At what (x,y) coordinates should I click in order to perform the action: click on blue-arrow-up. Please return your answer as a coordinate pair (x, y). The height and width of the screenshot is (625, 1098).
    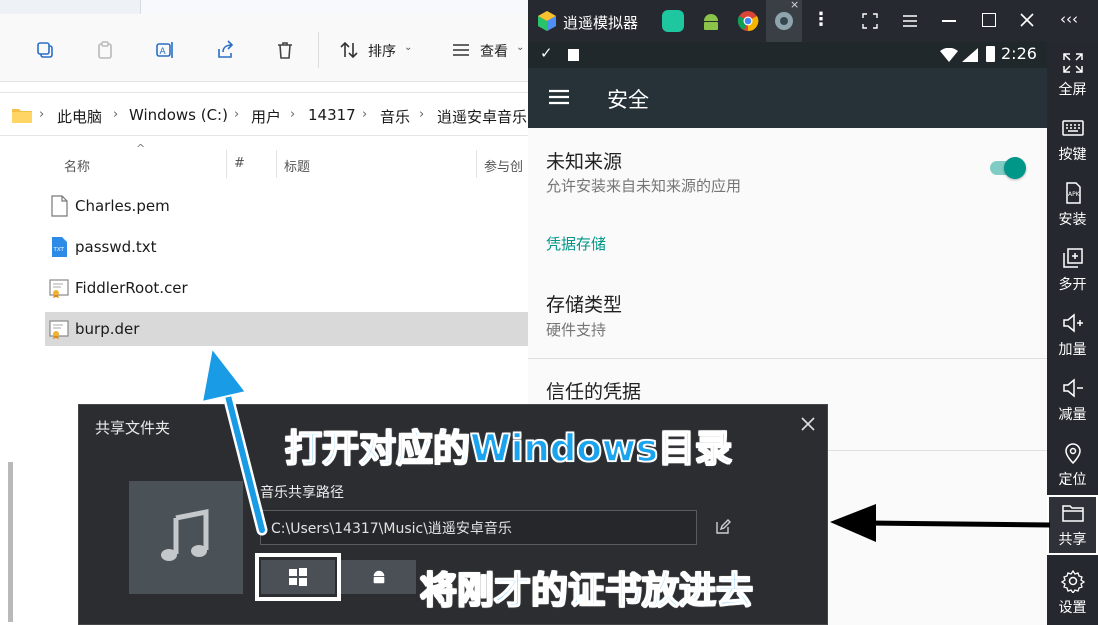
    Looking at the image, I should click on (234, 440).